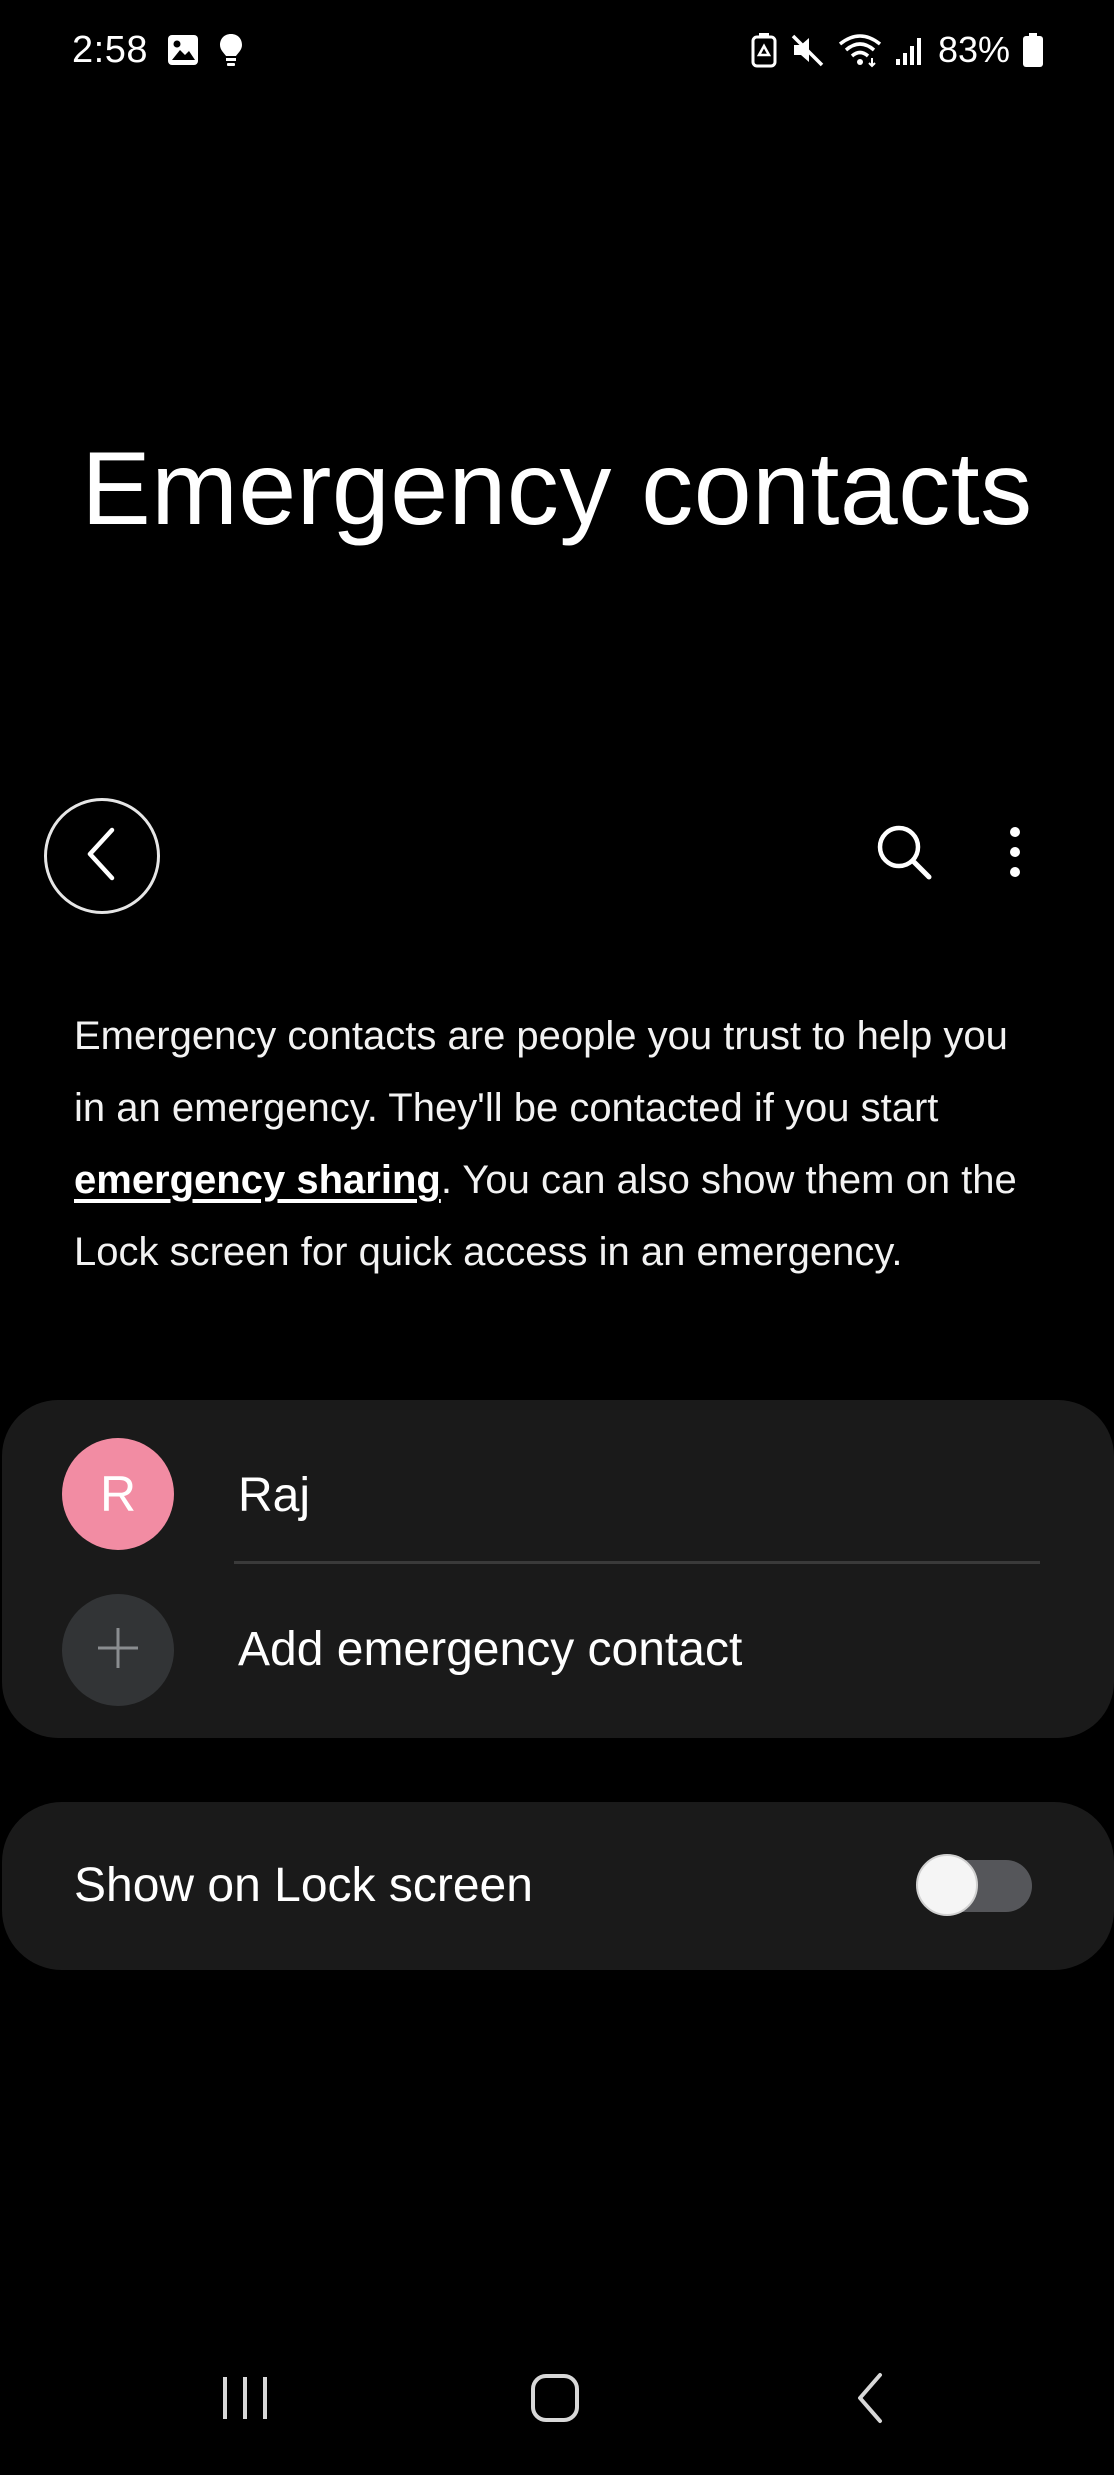 This screenshot has height=2475, width=1114. I want to click on search-button, so click(904, 854).